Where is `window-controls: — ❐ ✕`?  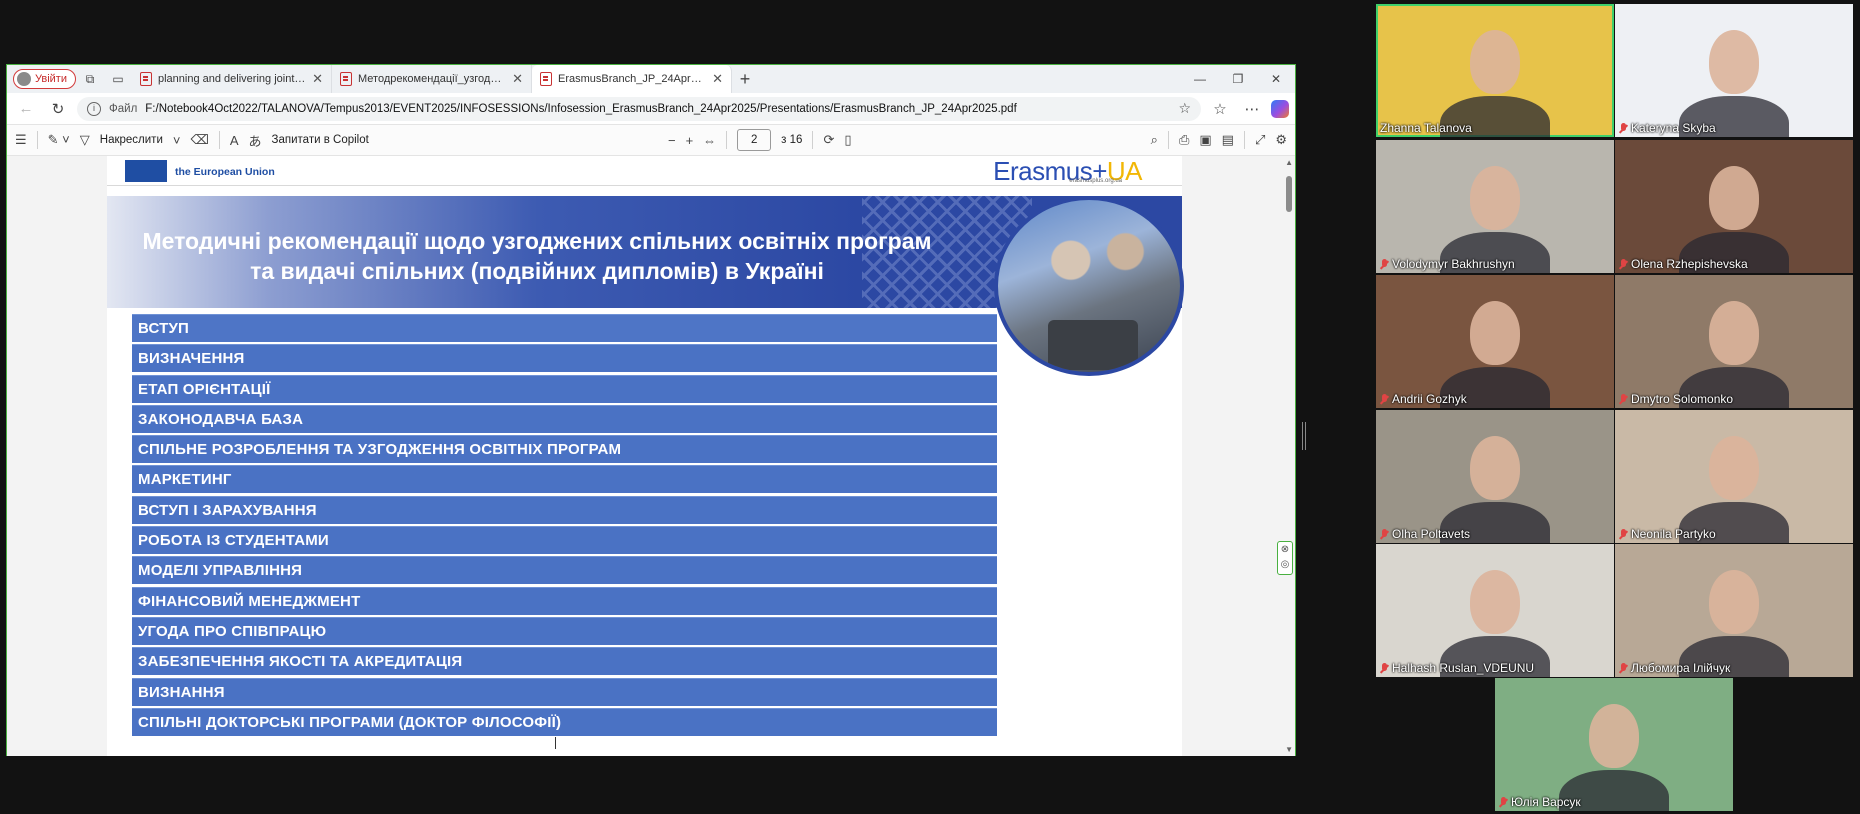
window-controls: — ❐ ✕ is located at coordinates (1238, 79).